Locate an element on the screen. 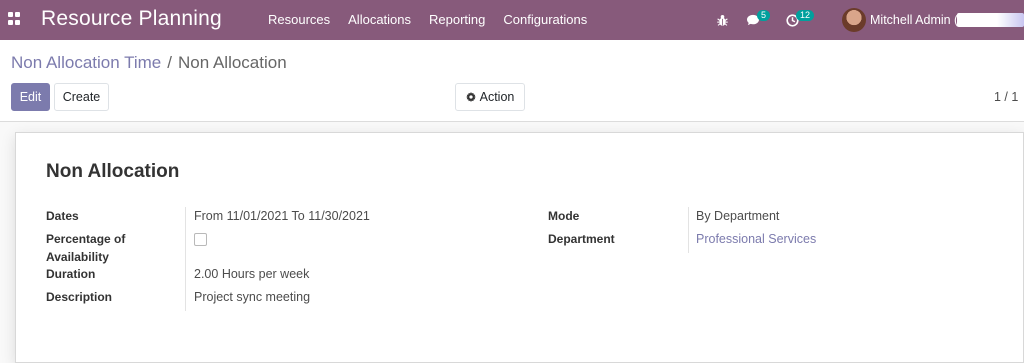  menu-item-reporting: Reporting is located at coordinates (457, 20).